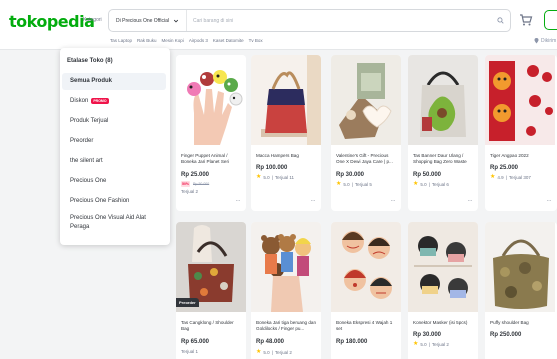 The width and height of the screenshot is (557, 359). What do you see at coordinates (521, 290) in the screenshot?
I see `product-card: Puffy shoulder Bag Rp 250.000` at bounding box center [521, 290].